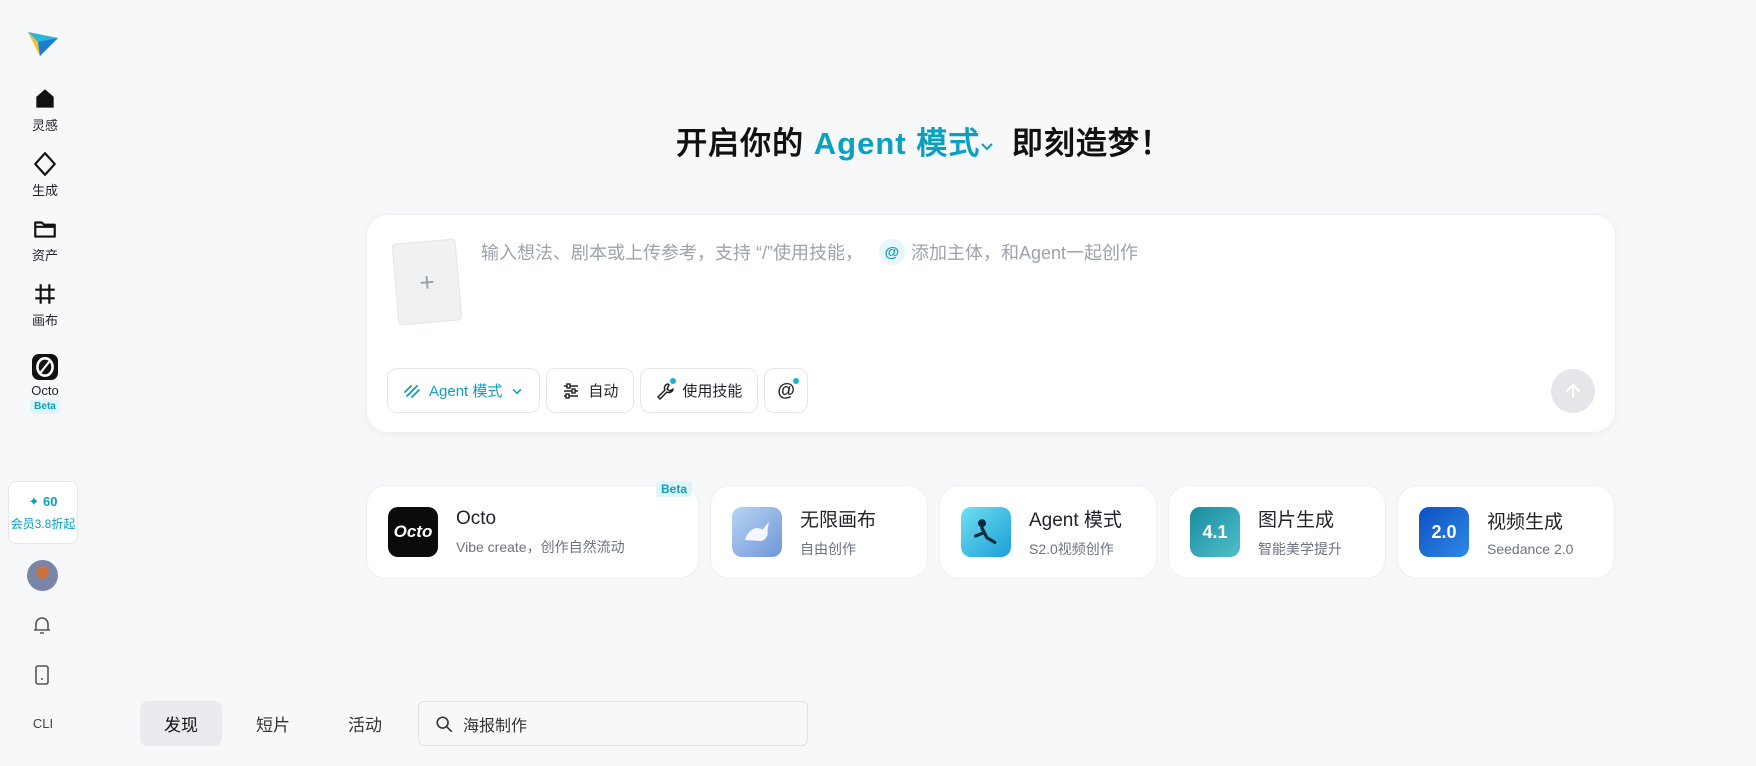 The image size is (1756, 766). I want to click on agent-mode-button: Agent 模式, so click(464, 390).